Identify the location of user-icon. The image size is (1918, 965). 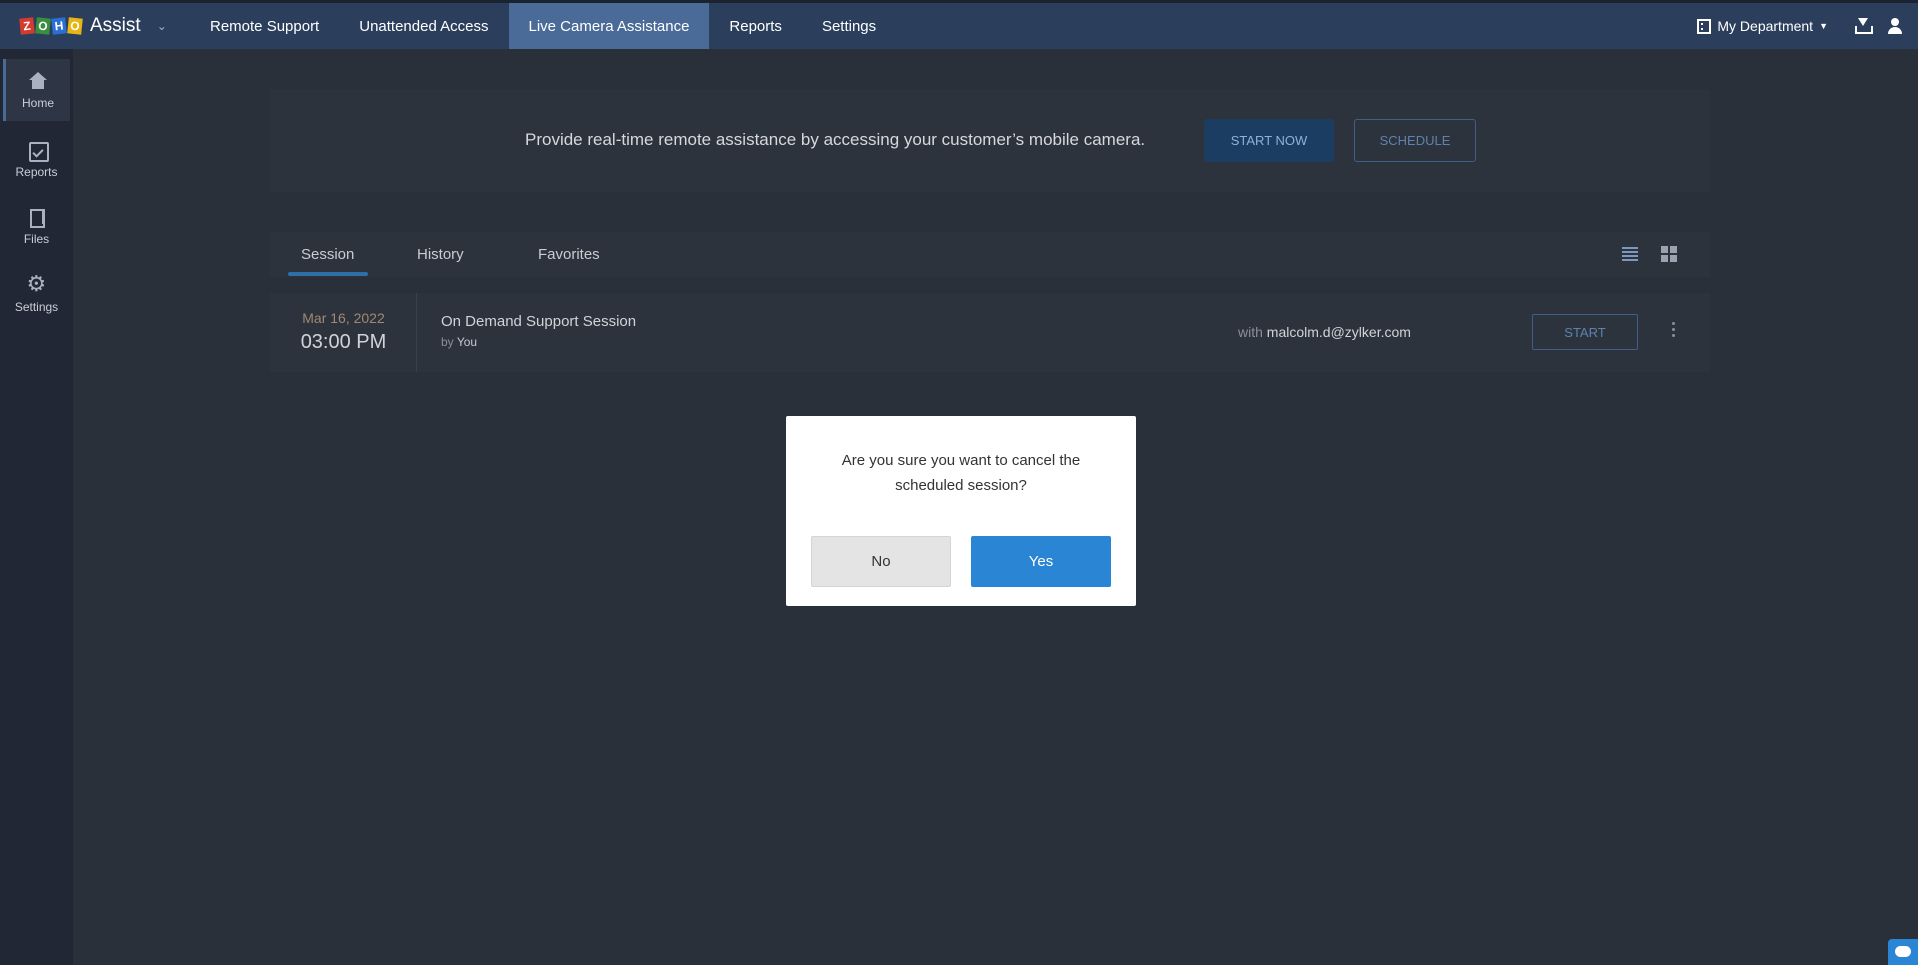
(1895, 26).